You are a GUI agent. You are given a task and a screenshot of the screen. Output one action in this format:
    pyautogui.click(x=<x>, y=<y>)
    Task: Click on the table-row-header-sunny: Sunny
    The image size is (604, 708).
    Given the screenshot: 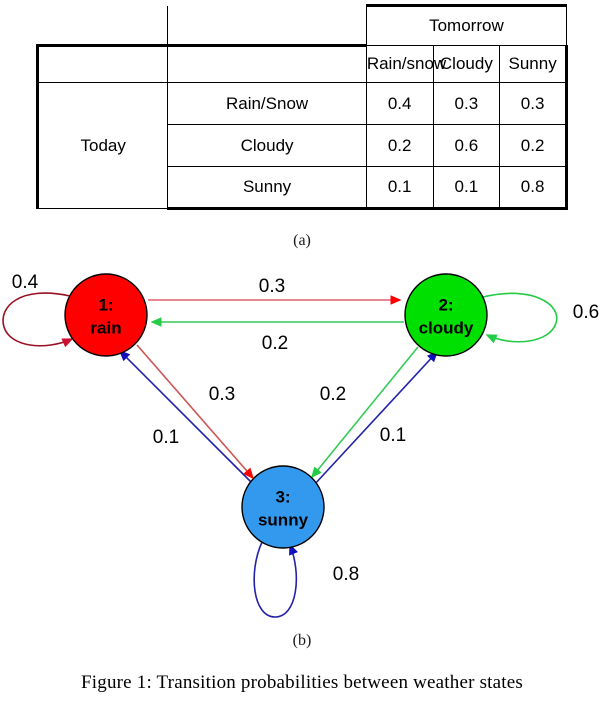 What is the action you would take?
    pyautogui.click(x=267, y=188)
    